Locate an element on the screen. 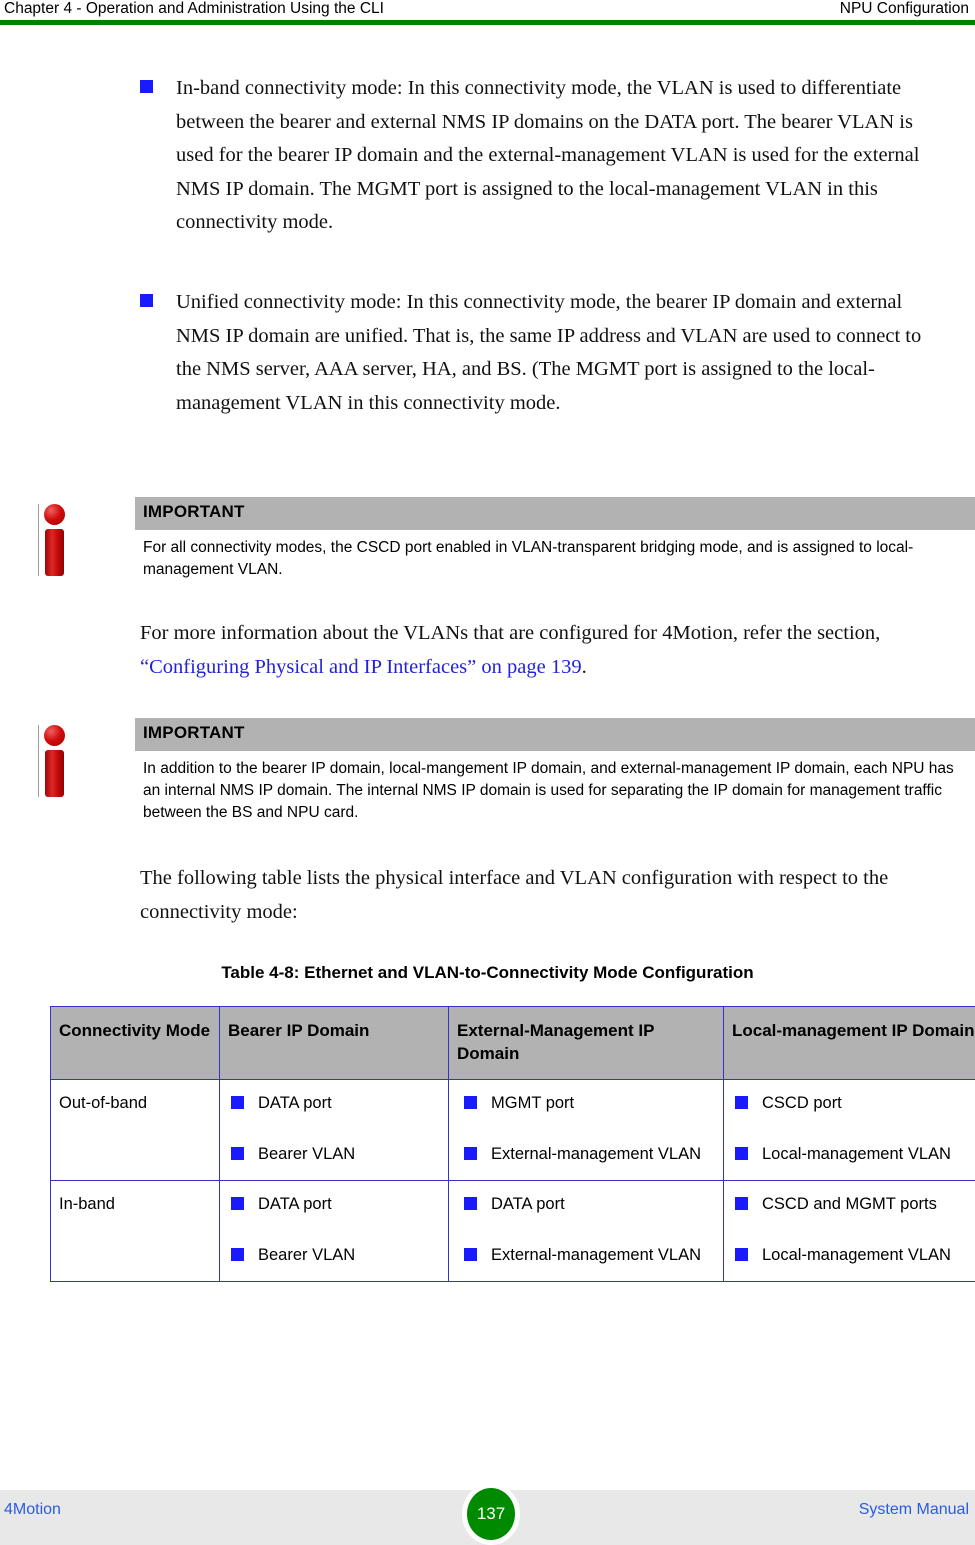 The image size is (975, 1545). header-section-title: NPU Configuration is located at coordinates (904, 8).